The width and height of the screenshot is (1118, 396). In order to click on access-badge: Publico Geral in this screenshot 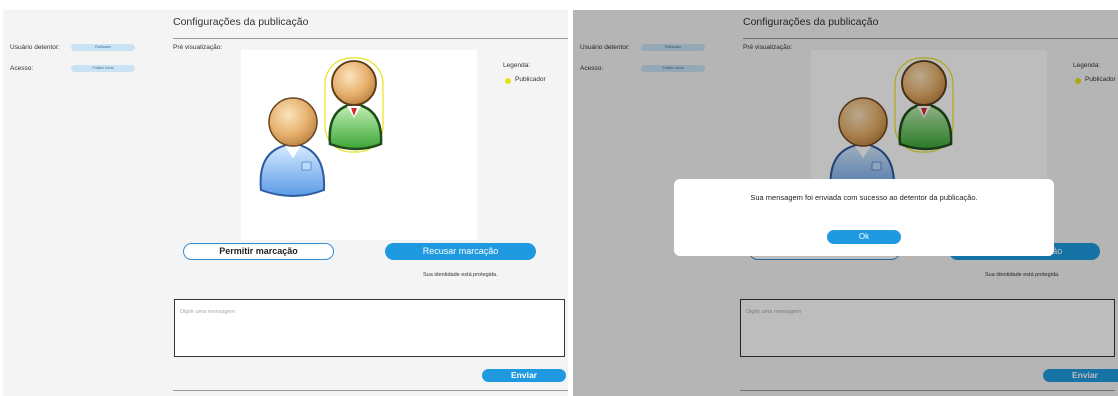, I will do `click(103, 68)`.